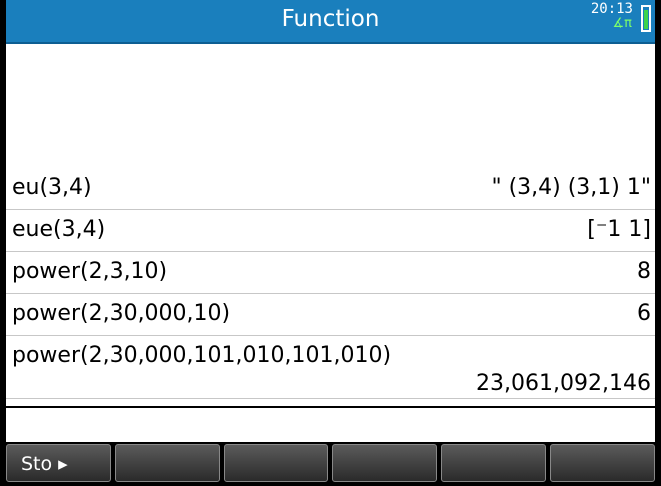 This screenshot has height=486, width=661. Describe the element at coordinates (58, 463) in the screenshot. I see `softkey-sto: Sto ▸` at that location.